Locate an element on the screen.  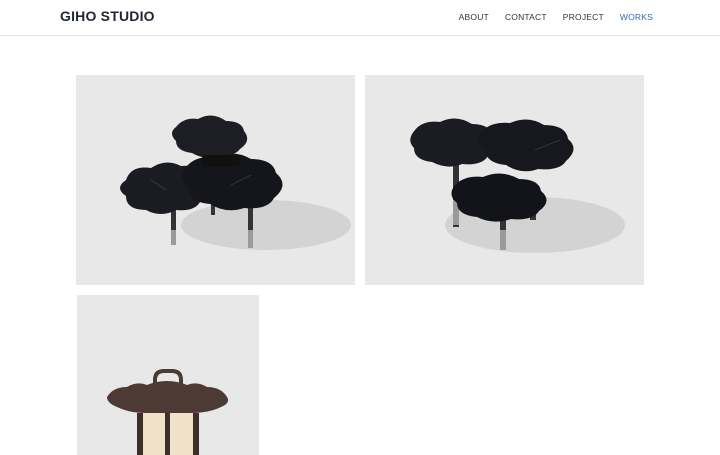
nav-link-contact: CONTACT is located at coordinates (526, 17).